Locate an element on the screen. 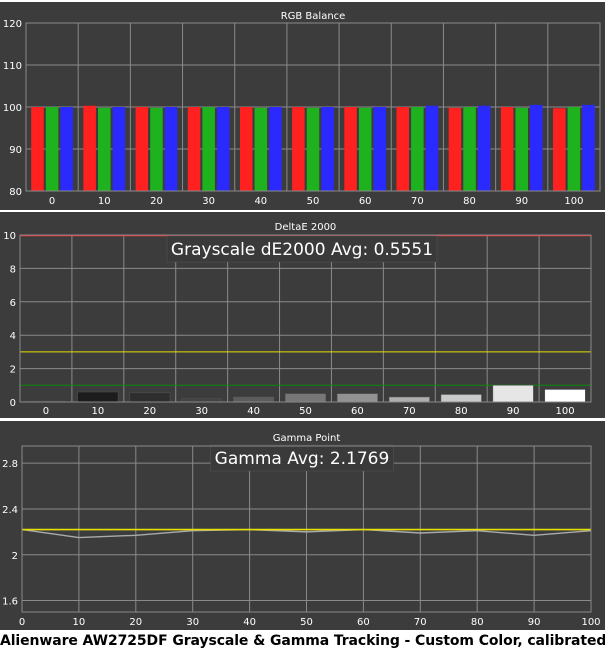 This screenshot has height=652, width=605. annotation-text: Grayscale dE2000 Avg: 0.5551 is located at coordinates (302, 250).